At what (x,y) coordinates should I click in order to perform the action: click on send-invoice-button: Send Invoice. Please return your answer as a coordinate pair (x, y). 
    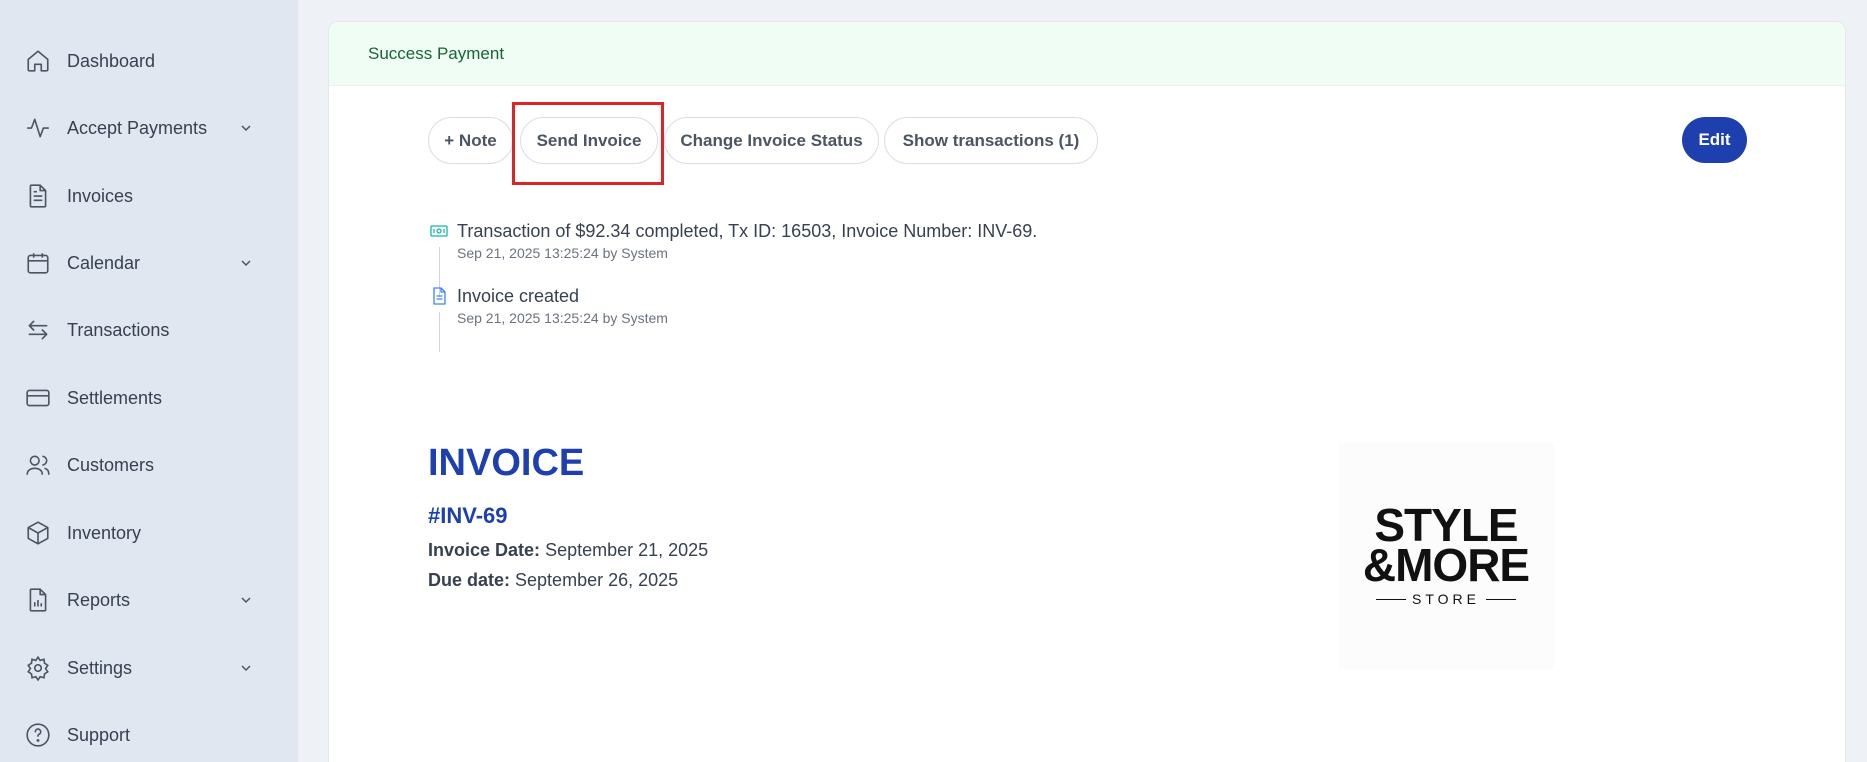
    Looking at the image, I should click on (589, 140).